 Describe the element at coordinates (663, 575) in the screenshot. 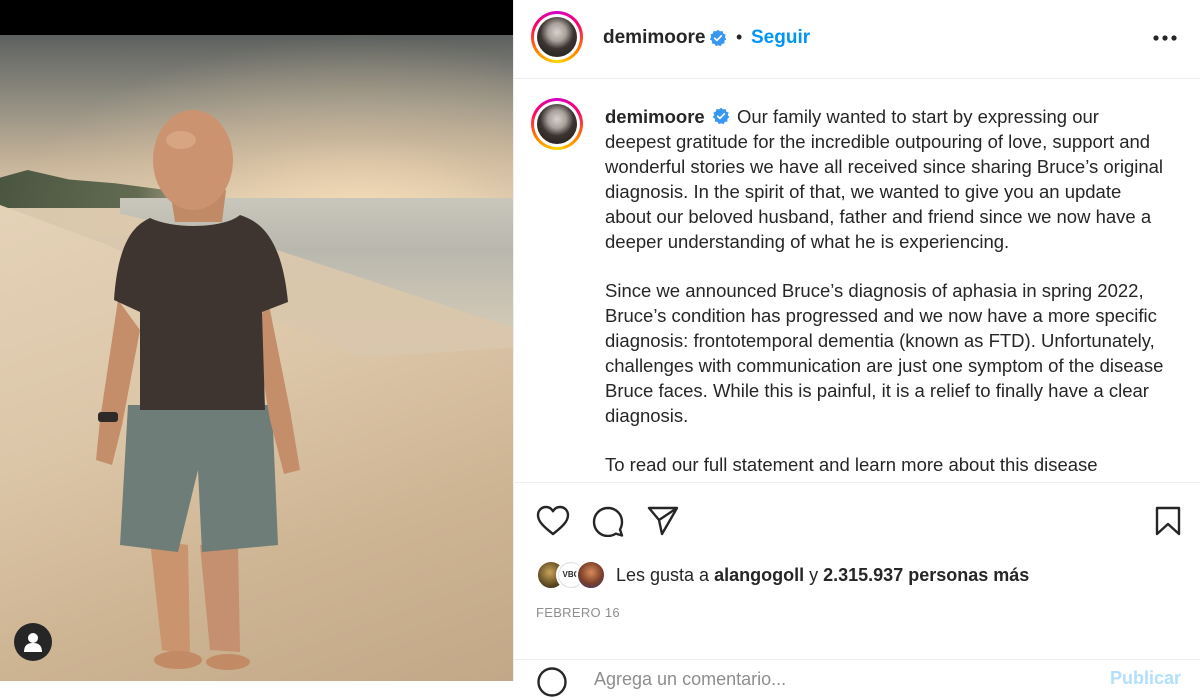

I see `likes-prefix: Les gusta a` at that location.